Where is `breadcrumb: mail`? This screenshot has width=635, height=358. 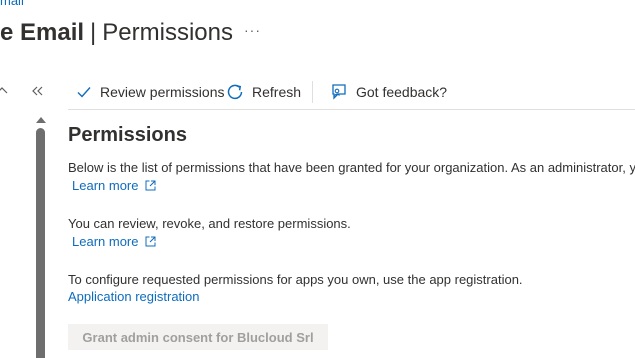
breadcrumb: mail is located at coordinates (12, 4).